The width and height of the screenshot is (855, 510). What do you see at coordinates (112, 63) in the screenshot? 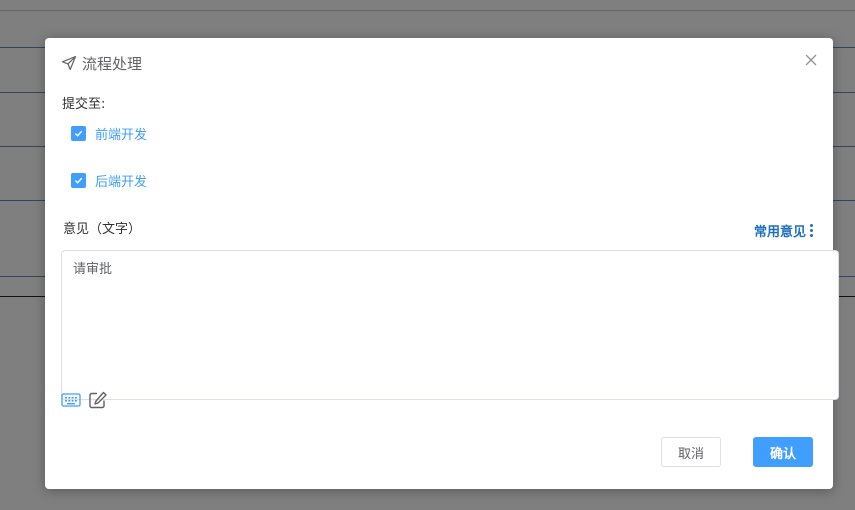
I see `dialog-title: 流程处理` at bounding box center [112, 63].